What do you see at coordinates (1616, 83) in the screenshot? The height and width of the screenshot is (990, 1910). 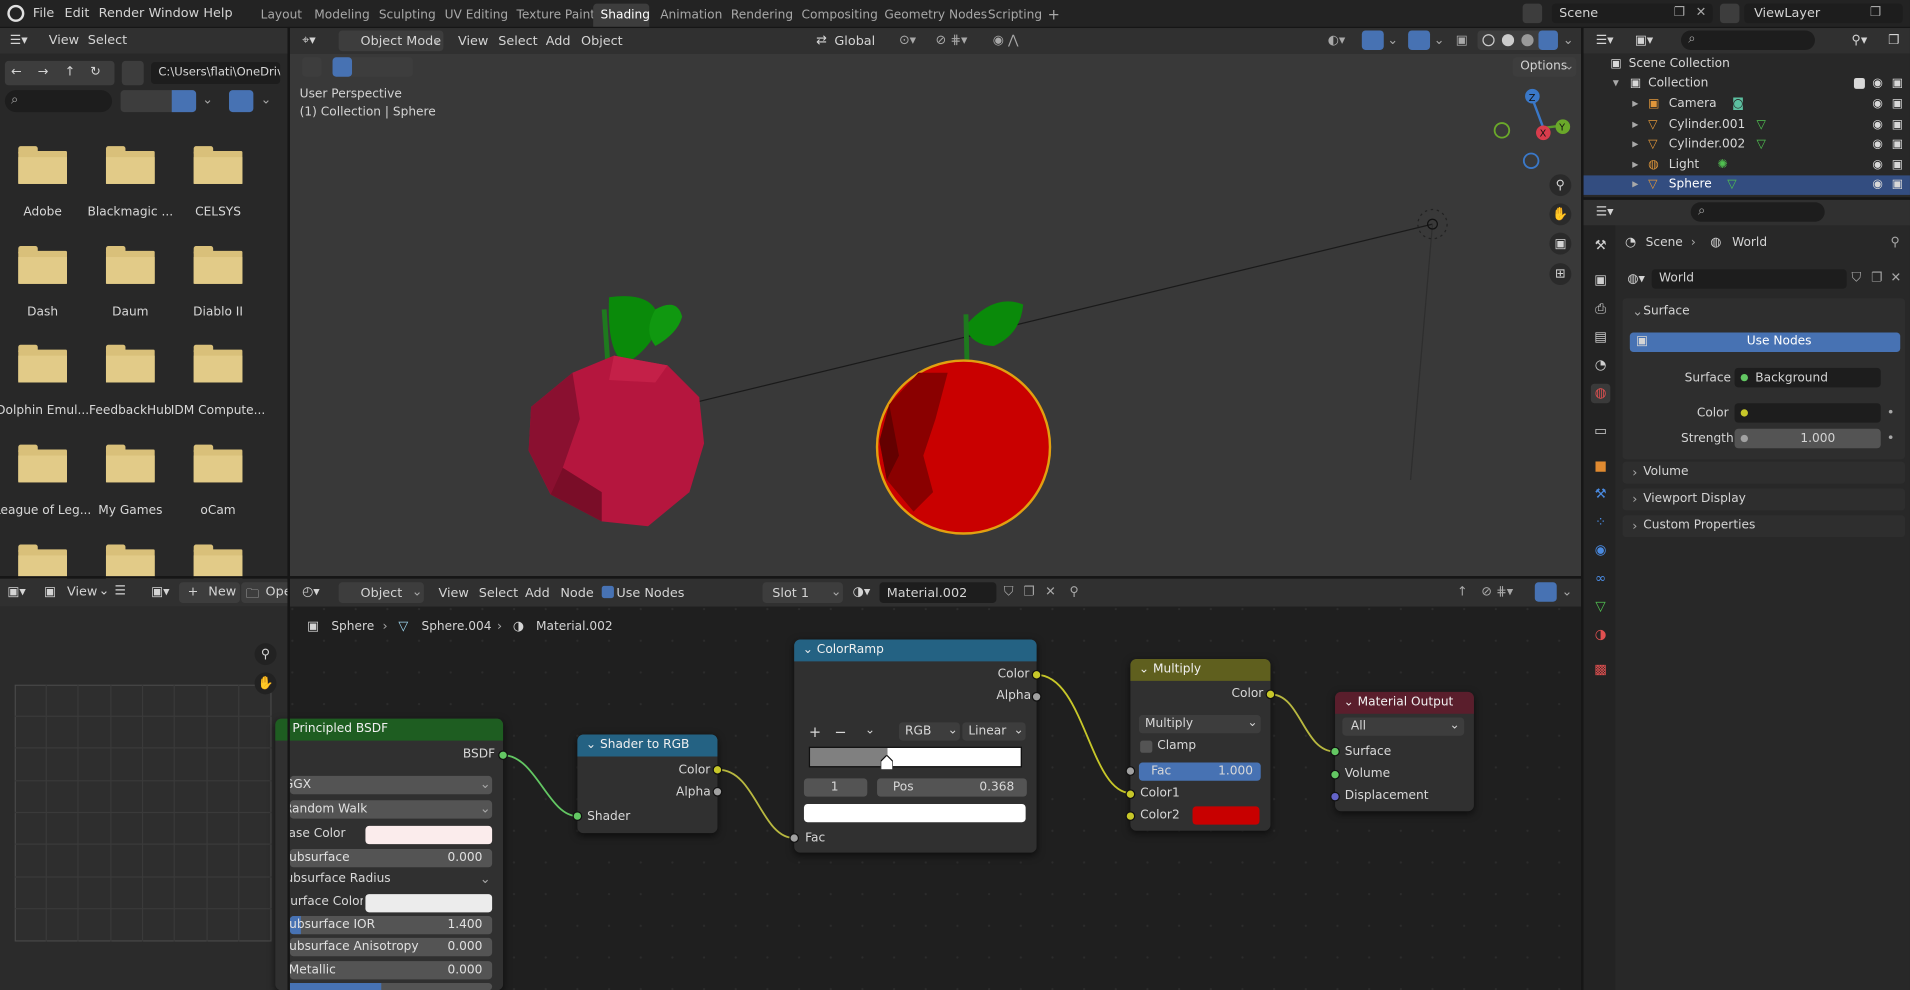 I see `expand-arrow-icon: ▾` at bounding box center [1616, 83].